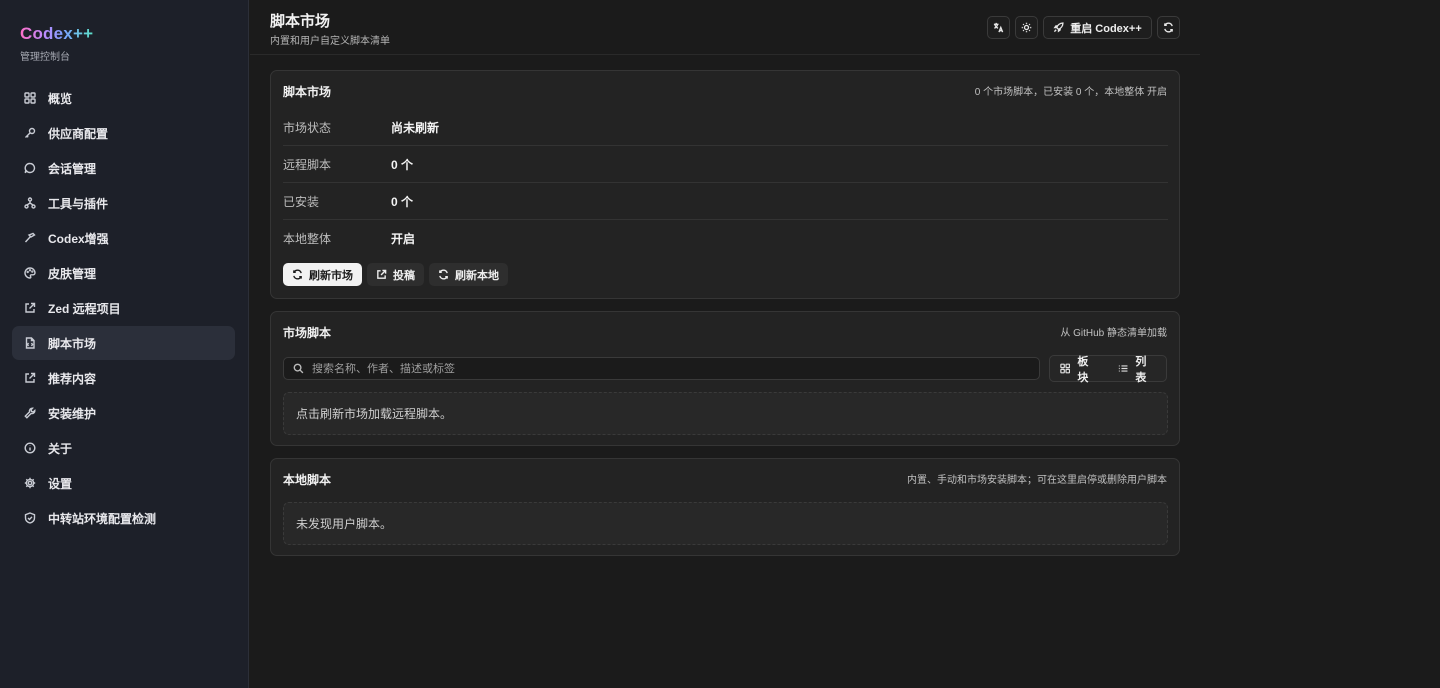  What do you see at coordinates (123, 448) in the screenshot?
I see `sidebar-item-about: 关于` at bounding box center [123, 448].